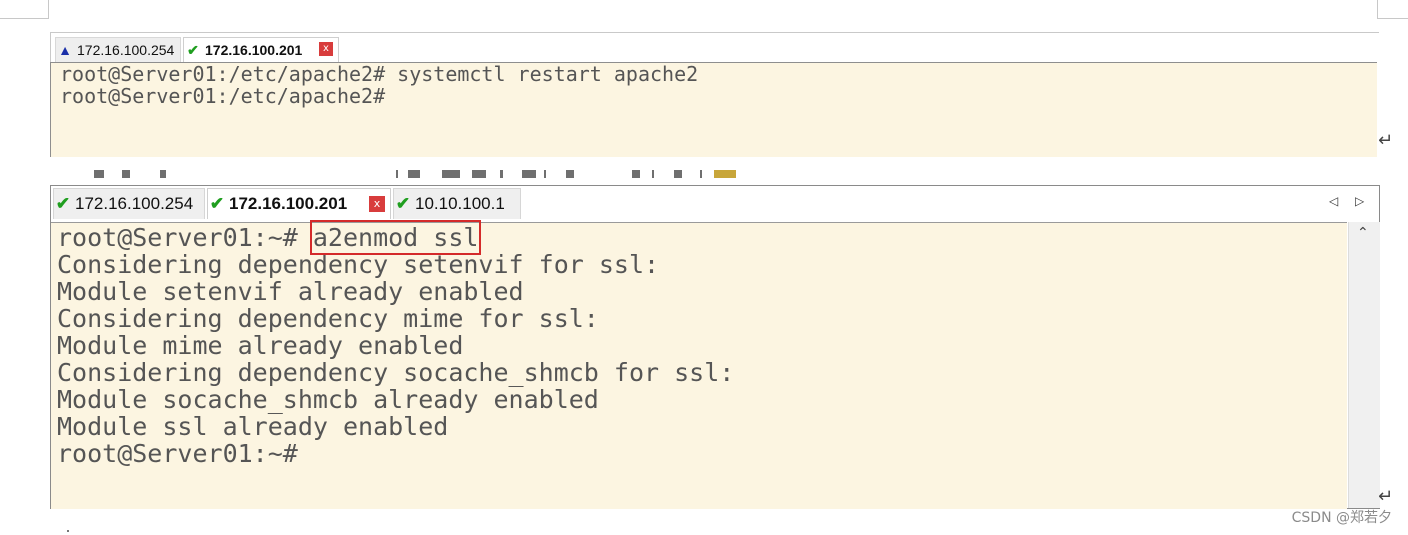 The height and width of the screenshot is (535, 1408). I want to click on watermark: CSDN @郑若夕, so click(1341, 518).